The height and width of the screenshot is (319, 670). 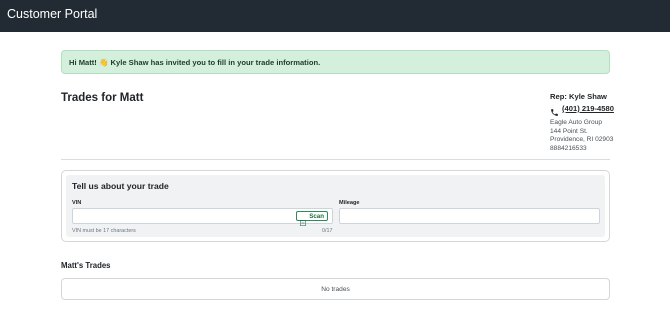 I want to click on rep-phone-link: (401) 219-4580, so click(x=588, y=108).